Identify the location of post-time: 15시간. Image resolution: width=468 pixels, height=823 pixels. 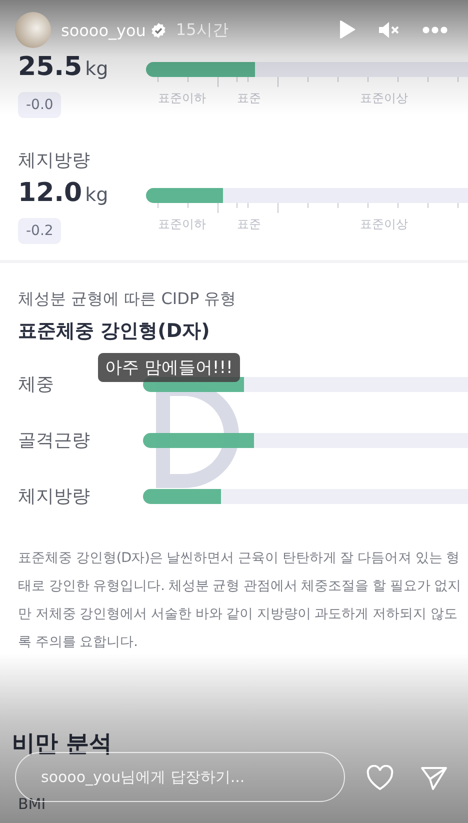
(202, 30).